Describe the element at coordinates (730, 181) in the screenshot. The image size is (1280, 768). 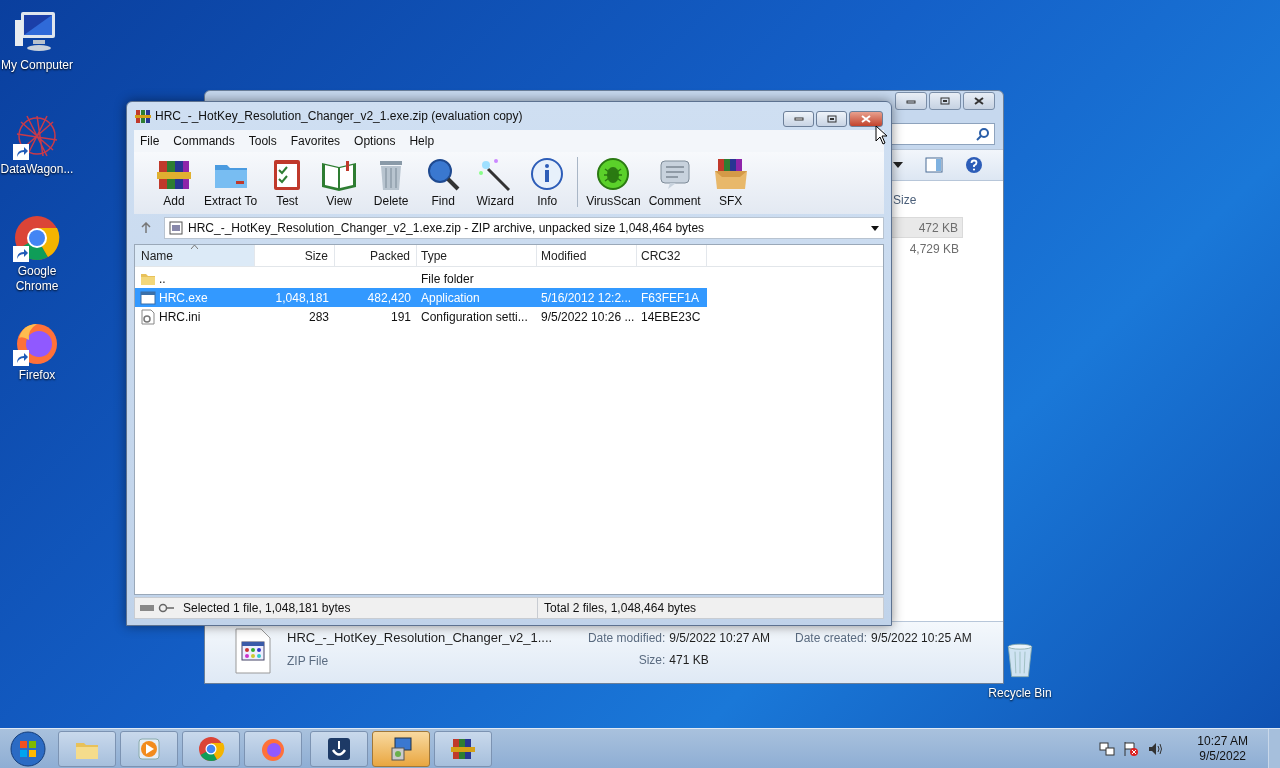
I see `toolbar-button: SFX` at that location.